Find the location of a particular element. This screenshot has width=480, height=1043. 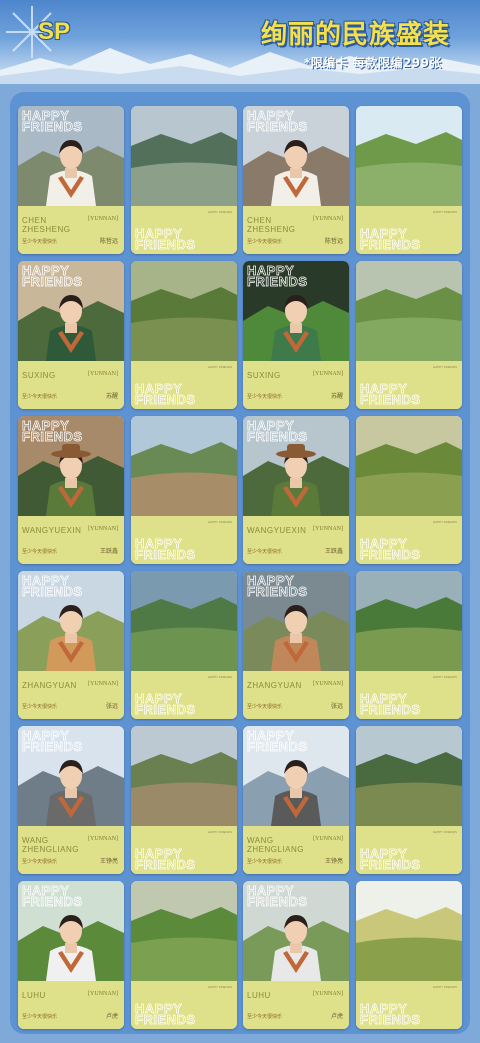

sp-label: SP is located at coordinates (54, 31).